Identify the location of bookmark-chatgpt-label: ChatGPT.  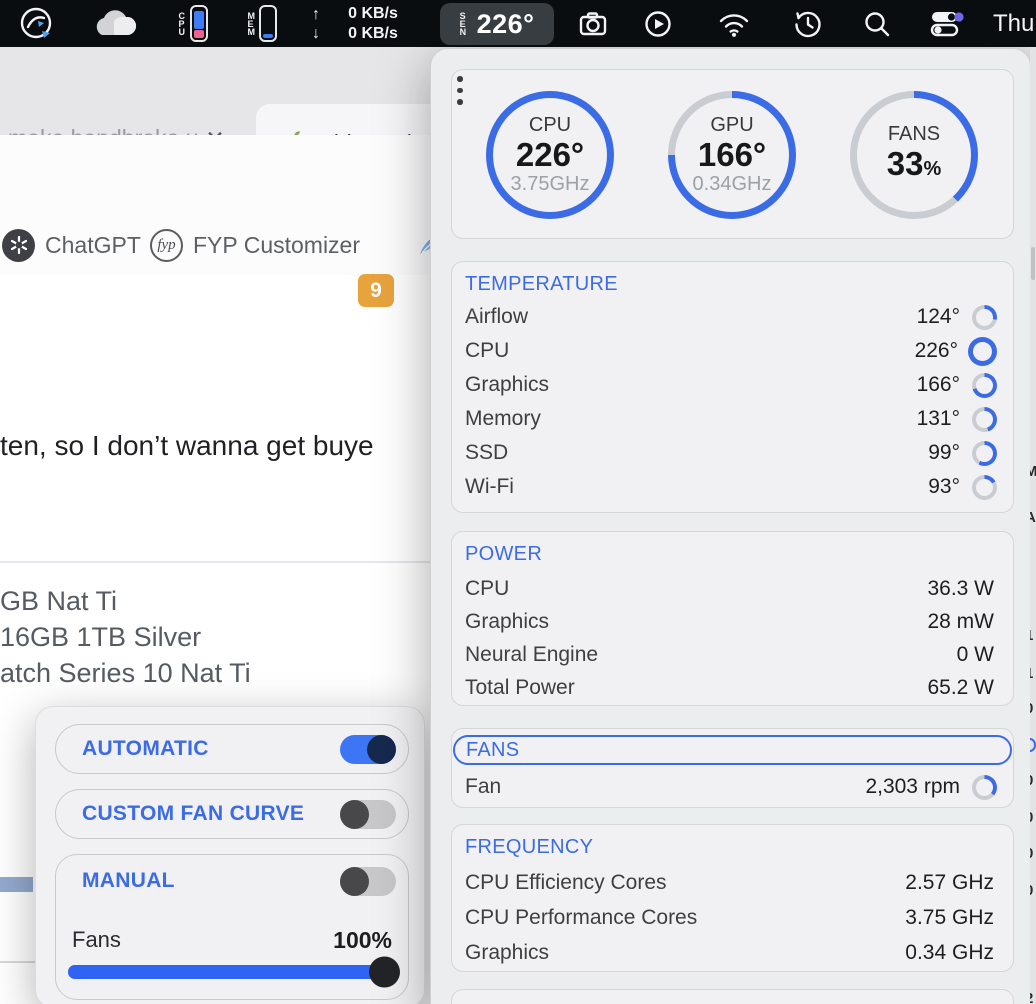
(93, 244).